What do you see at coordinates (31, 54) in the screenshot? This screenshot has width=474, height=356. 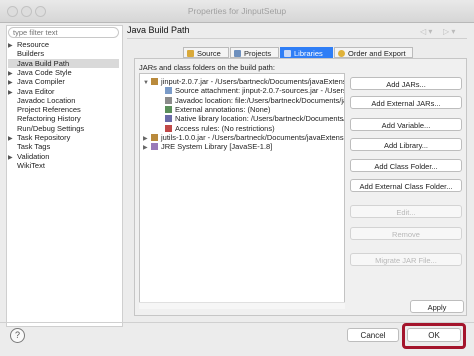 I see `nav-item-label: Builders` at bounding box center [31, 54].